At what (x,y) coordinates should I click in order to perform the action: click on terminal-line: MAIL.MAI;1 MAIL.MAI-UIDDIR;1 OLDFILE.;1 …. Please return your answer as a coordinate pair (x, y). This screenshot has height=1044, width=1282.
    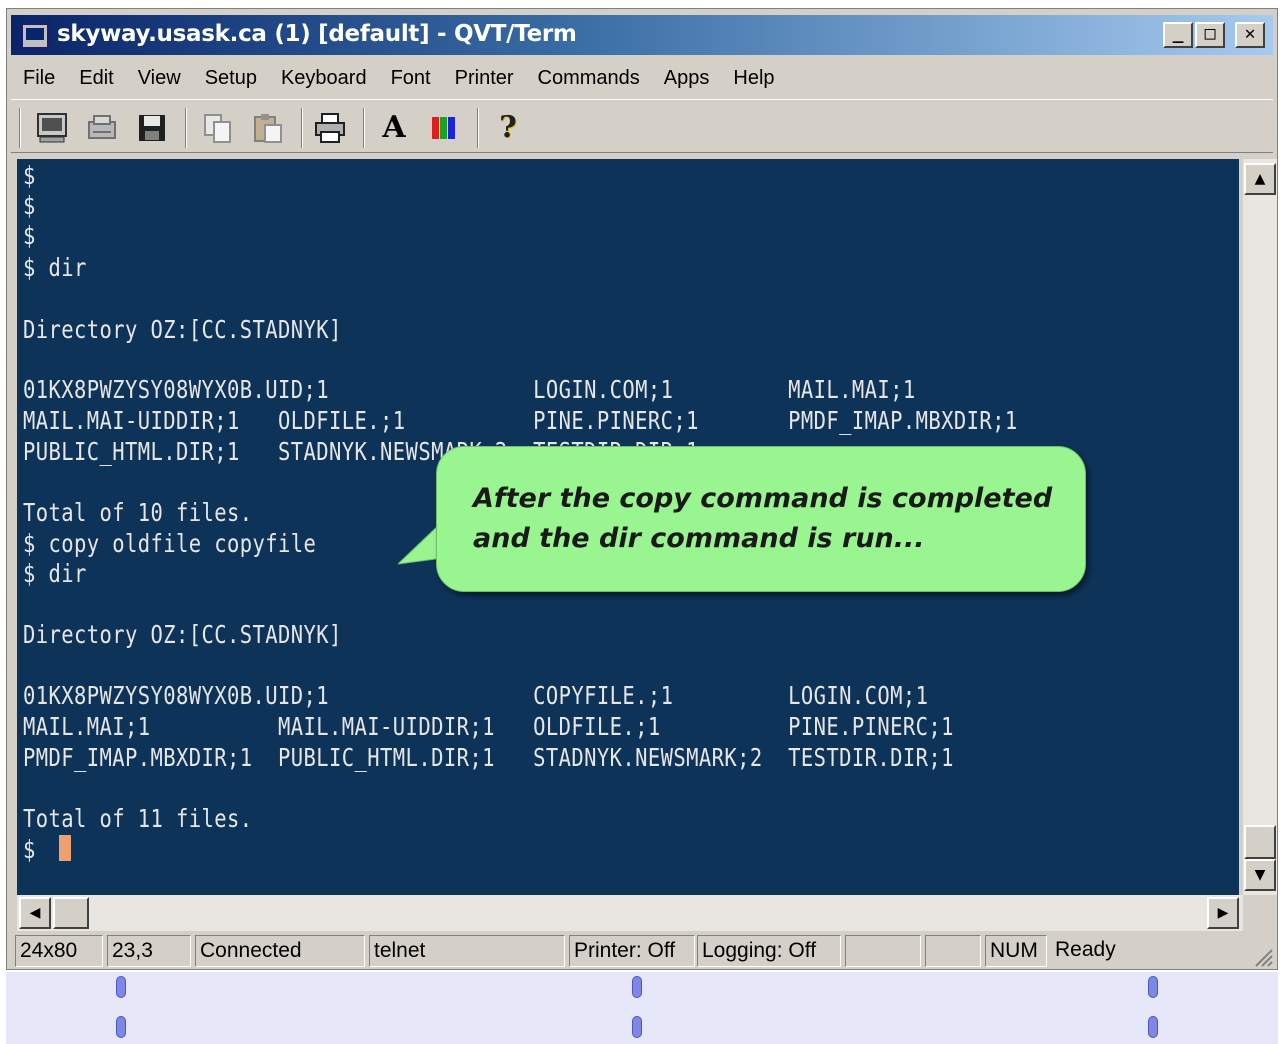
    Looking at the image, I should click on (488, 726).